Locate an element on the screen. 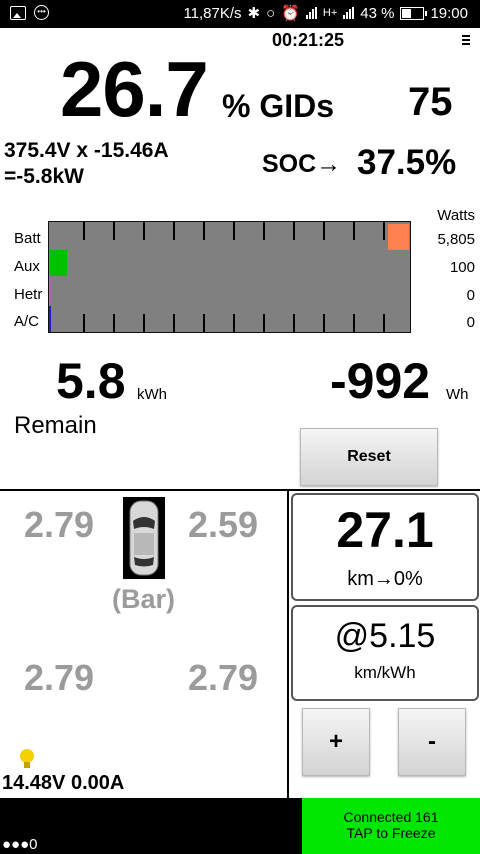 The height and width of the screenshot is (854, 480). hetr-bar is located at coordinates (50, 291).